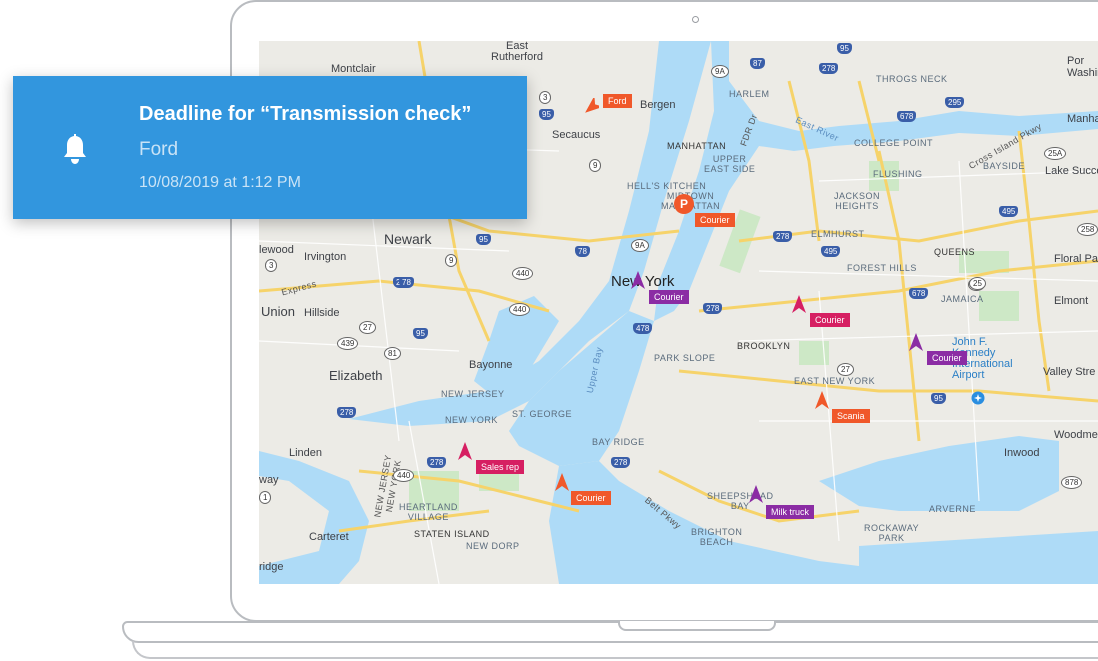 This screenshot has width=1098, height=661. What do you see at coordinates (1082, 119) in the screenshot?
I see `place-manha: Manha` at bounding box center [1082, 119].